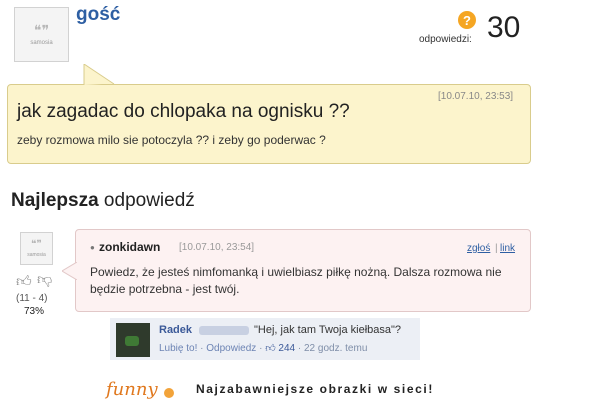 The image size is (600, 409). What do you see at coordinates (224, 330) in the screenshot?
I see `blurred-surname` at bounding box center [224, 330].